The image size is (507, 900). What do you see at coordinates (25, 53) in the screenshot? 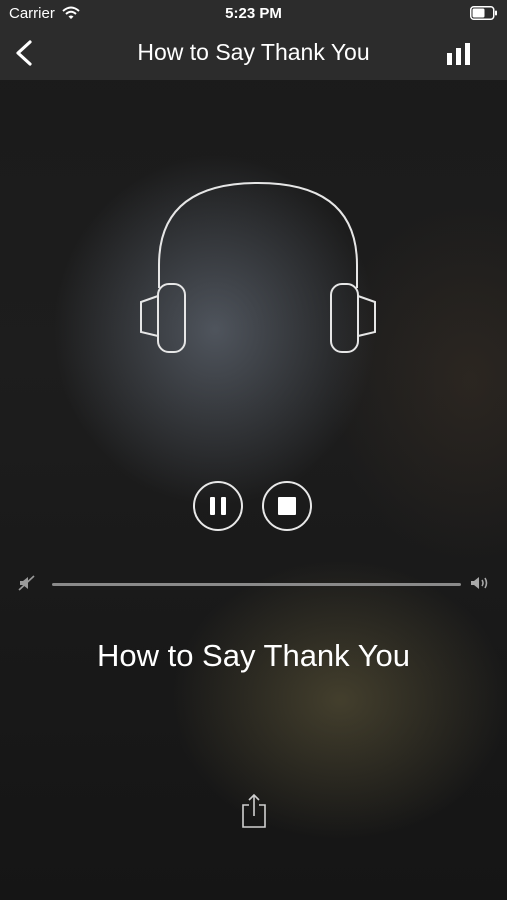
I see `chevron-left-icon` at bounding box center [25, 53].